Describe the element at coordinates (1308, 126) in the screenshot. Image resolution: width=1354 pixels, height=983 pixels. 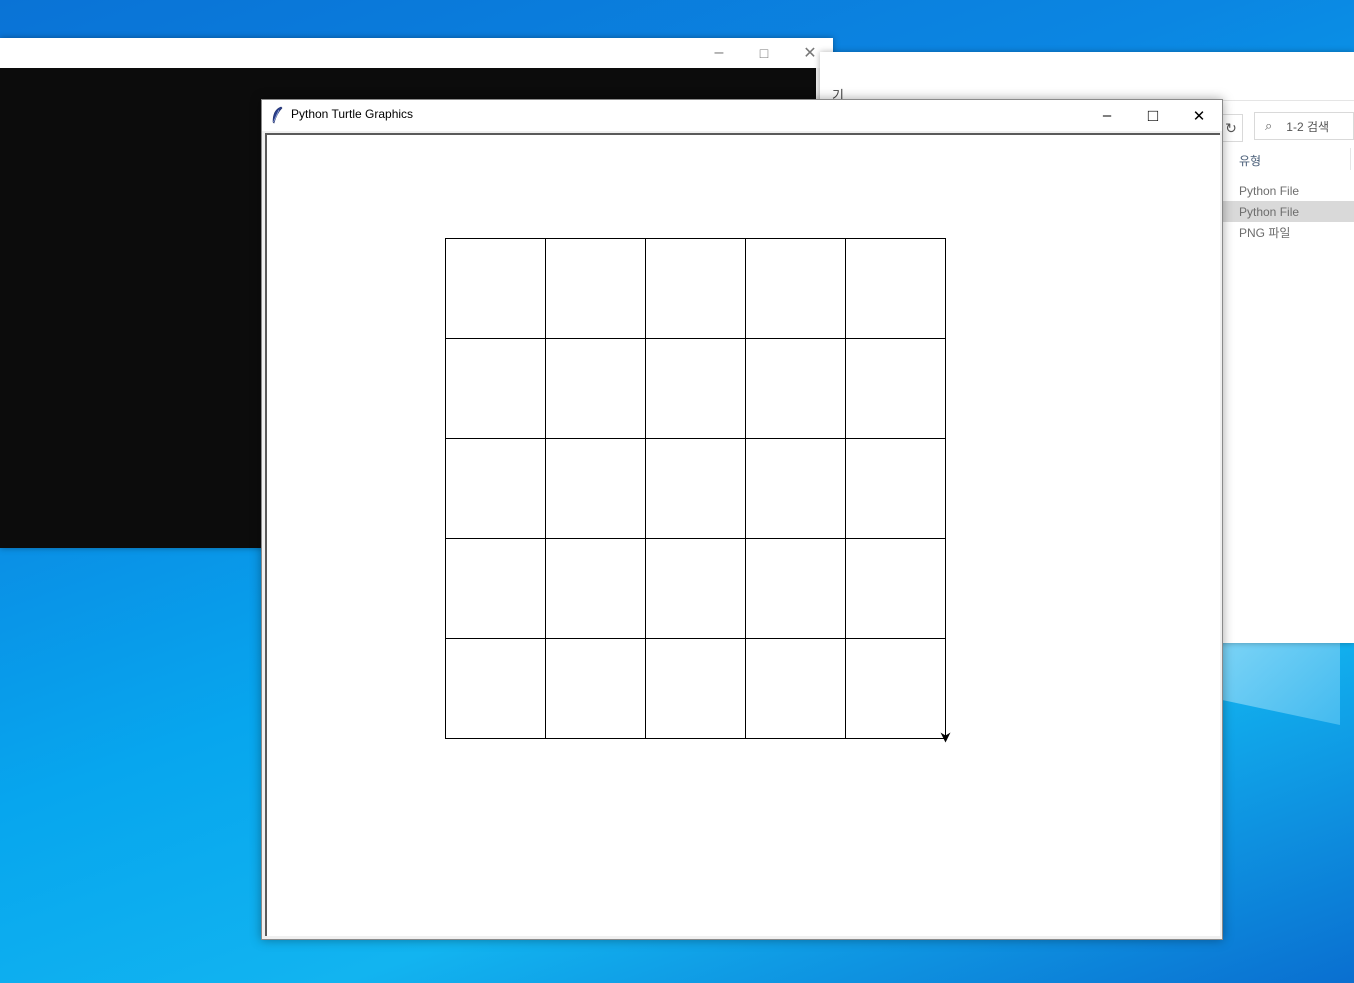
I see `search-placeholder: 1-2 검색` at that location.